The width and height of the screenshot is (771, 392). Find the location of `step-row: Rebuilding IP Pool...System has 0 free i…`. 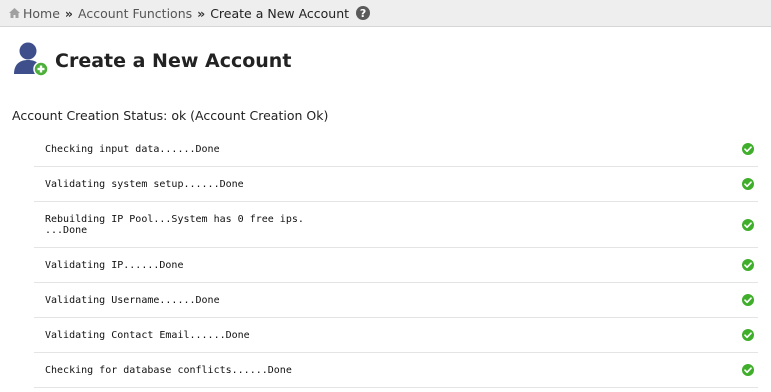

step-row: Rebuilding IP Pool...System has 0 free i… is located at coordinates (396, 225).